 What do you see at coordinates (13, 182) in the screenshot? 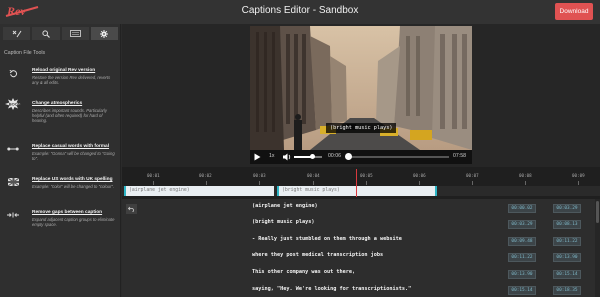
I see `flag-icon` at bounding box center [13, 182].